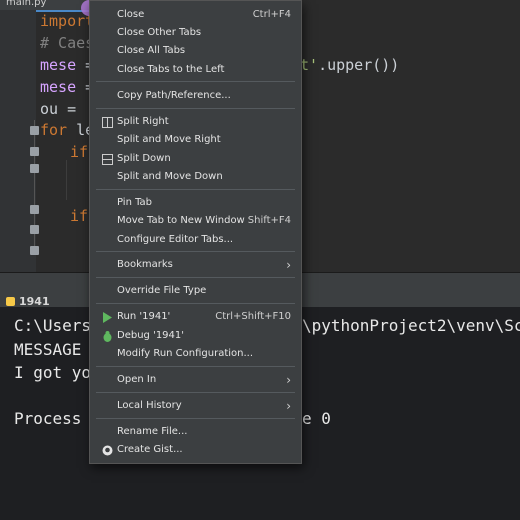 Image resolution: width=520 pixels, height=520 pixels. Describe the element at coordinates (195, 70) in the screenshot. I see `menu-item-close-tabs-left: Close Tabs to the Left` at that location.